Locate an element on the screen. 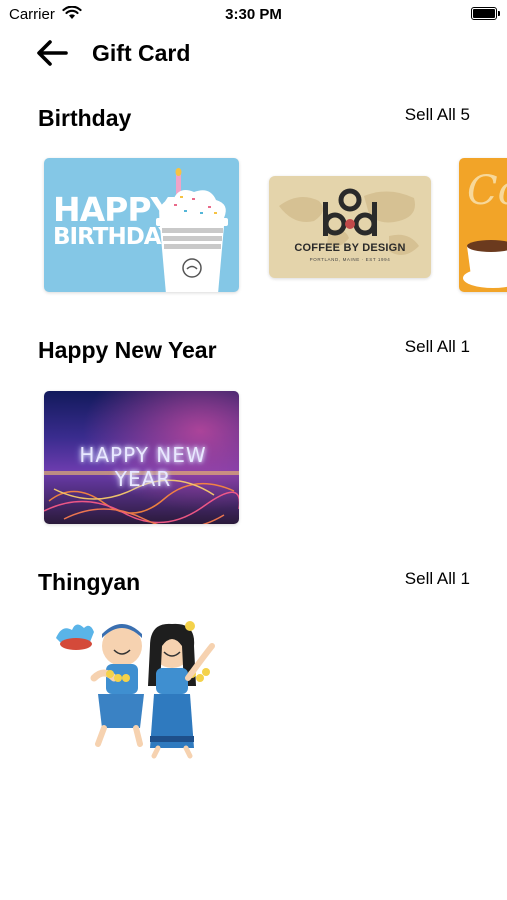  card-brand-subtitle: PORTLAND, MAINE · EST 1994 is located at coordinates (350, 259).